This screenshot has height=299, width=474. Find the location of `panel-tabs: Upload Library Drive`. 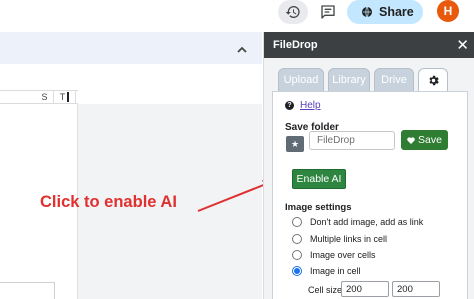

panel-tabs: Upload Library Drive is located at coordinates (363, 80).